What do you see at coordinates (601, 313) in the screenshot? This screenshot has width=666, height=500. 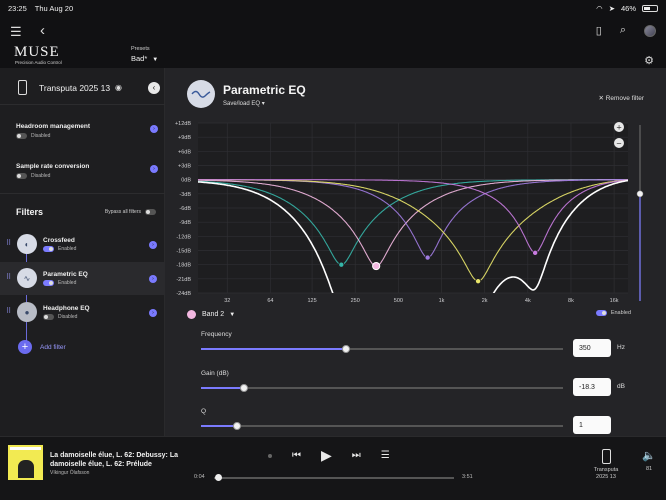 I see `band-enabled-toggle` at bounding box center [601, 313].